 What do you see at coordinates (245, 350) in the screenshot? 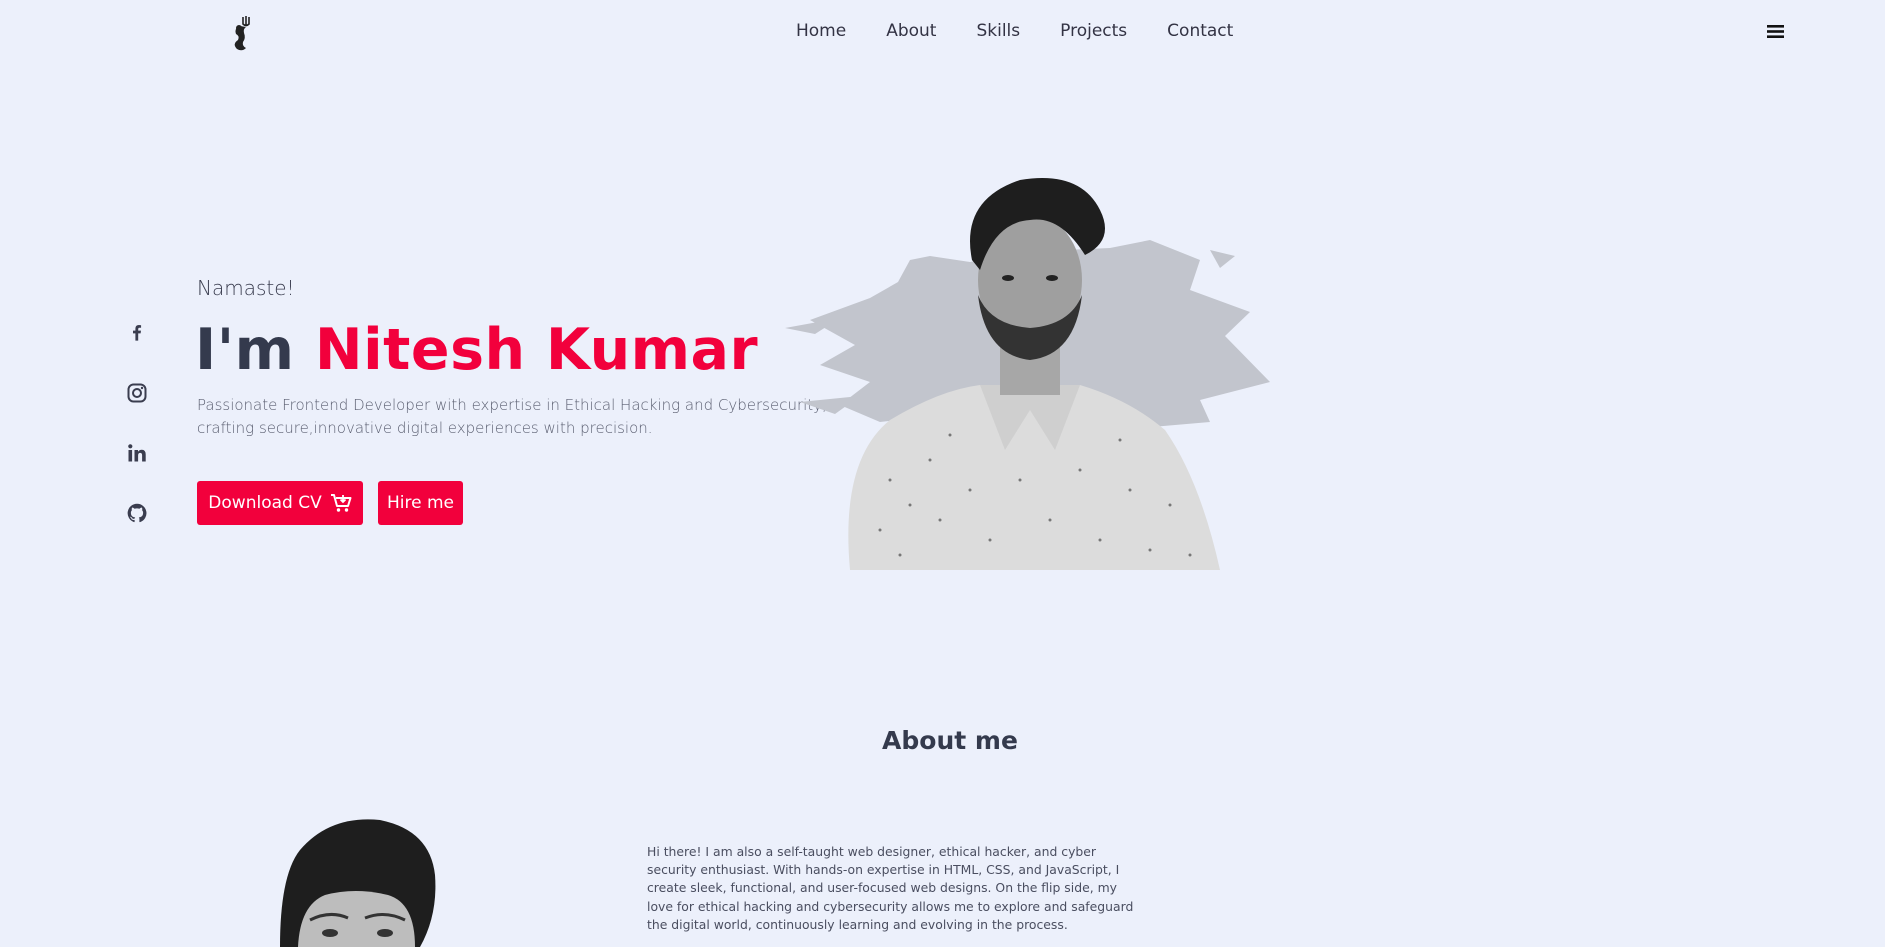
I see `headline-prefix: I'm` at bounding box center [245, 350].